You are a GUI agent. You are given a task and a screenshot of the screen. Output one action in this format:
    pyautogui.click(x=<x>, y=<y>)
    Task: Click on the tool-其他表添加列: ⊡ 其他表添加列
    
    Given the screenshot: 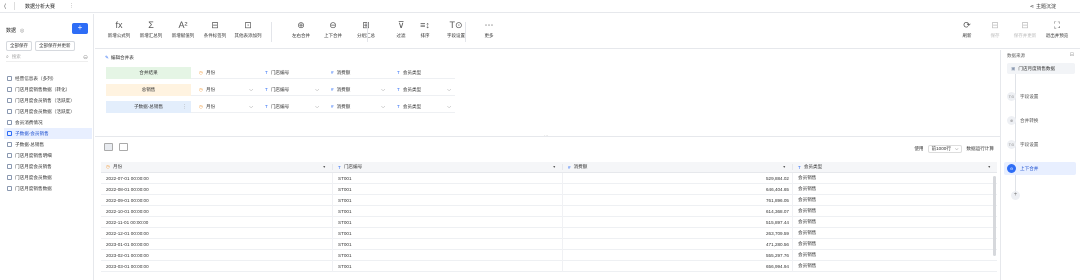 What is the action you would take?
    pyautogui.click(x=248, y=29)
    